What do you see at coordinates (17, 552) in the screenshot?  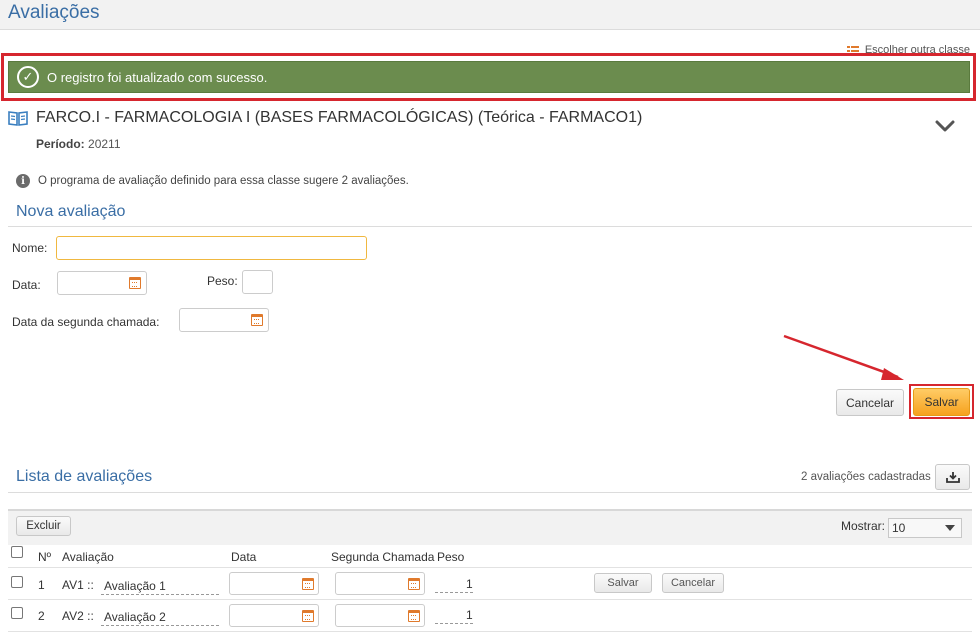 I see `select-all-checkbox` at bounding box center [17, 552].